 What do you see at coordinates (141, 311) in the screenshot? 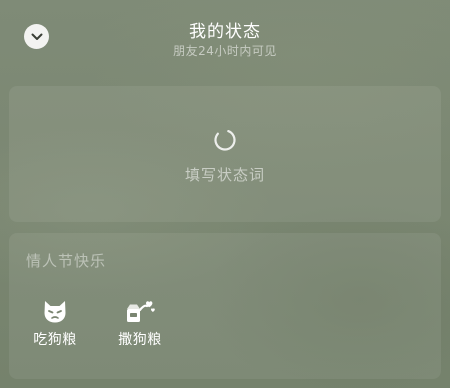
I see `dog-food-hearts-icon` at bounding box center [141, 311].